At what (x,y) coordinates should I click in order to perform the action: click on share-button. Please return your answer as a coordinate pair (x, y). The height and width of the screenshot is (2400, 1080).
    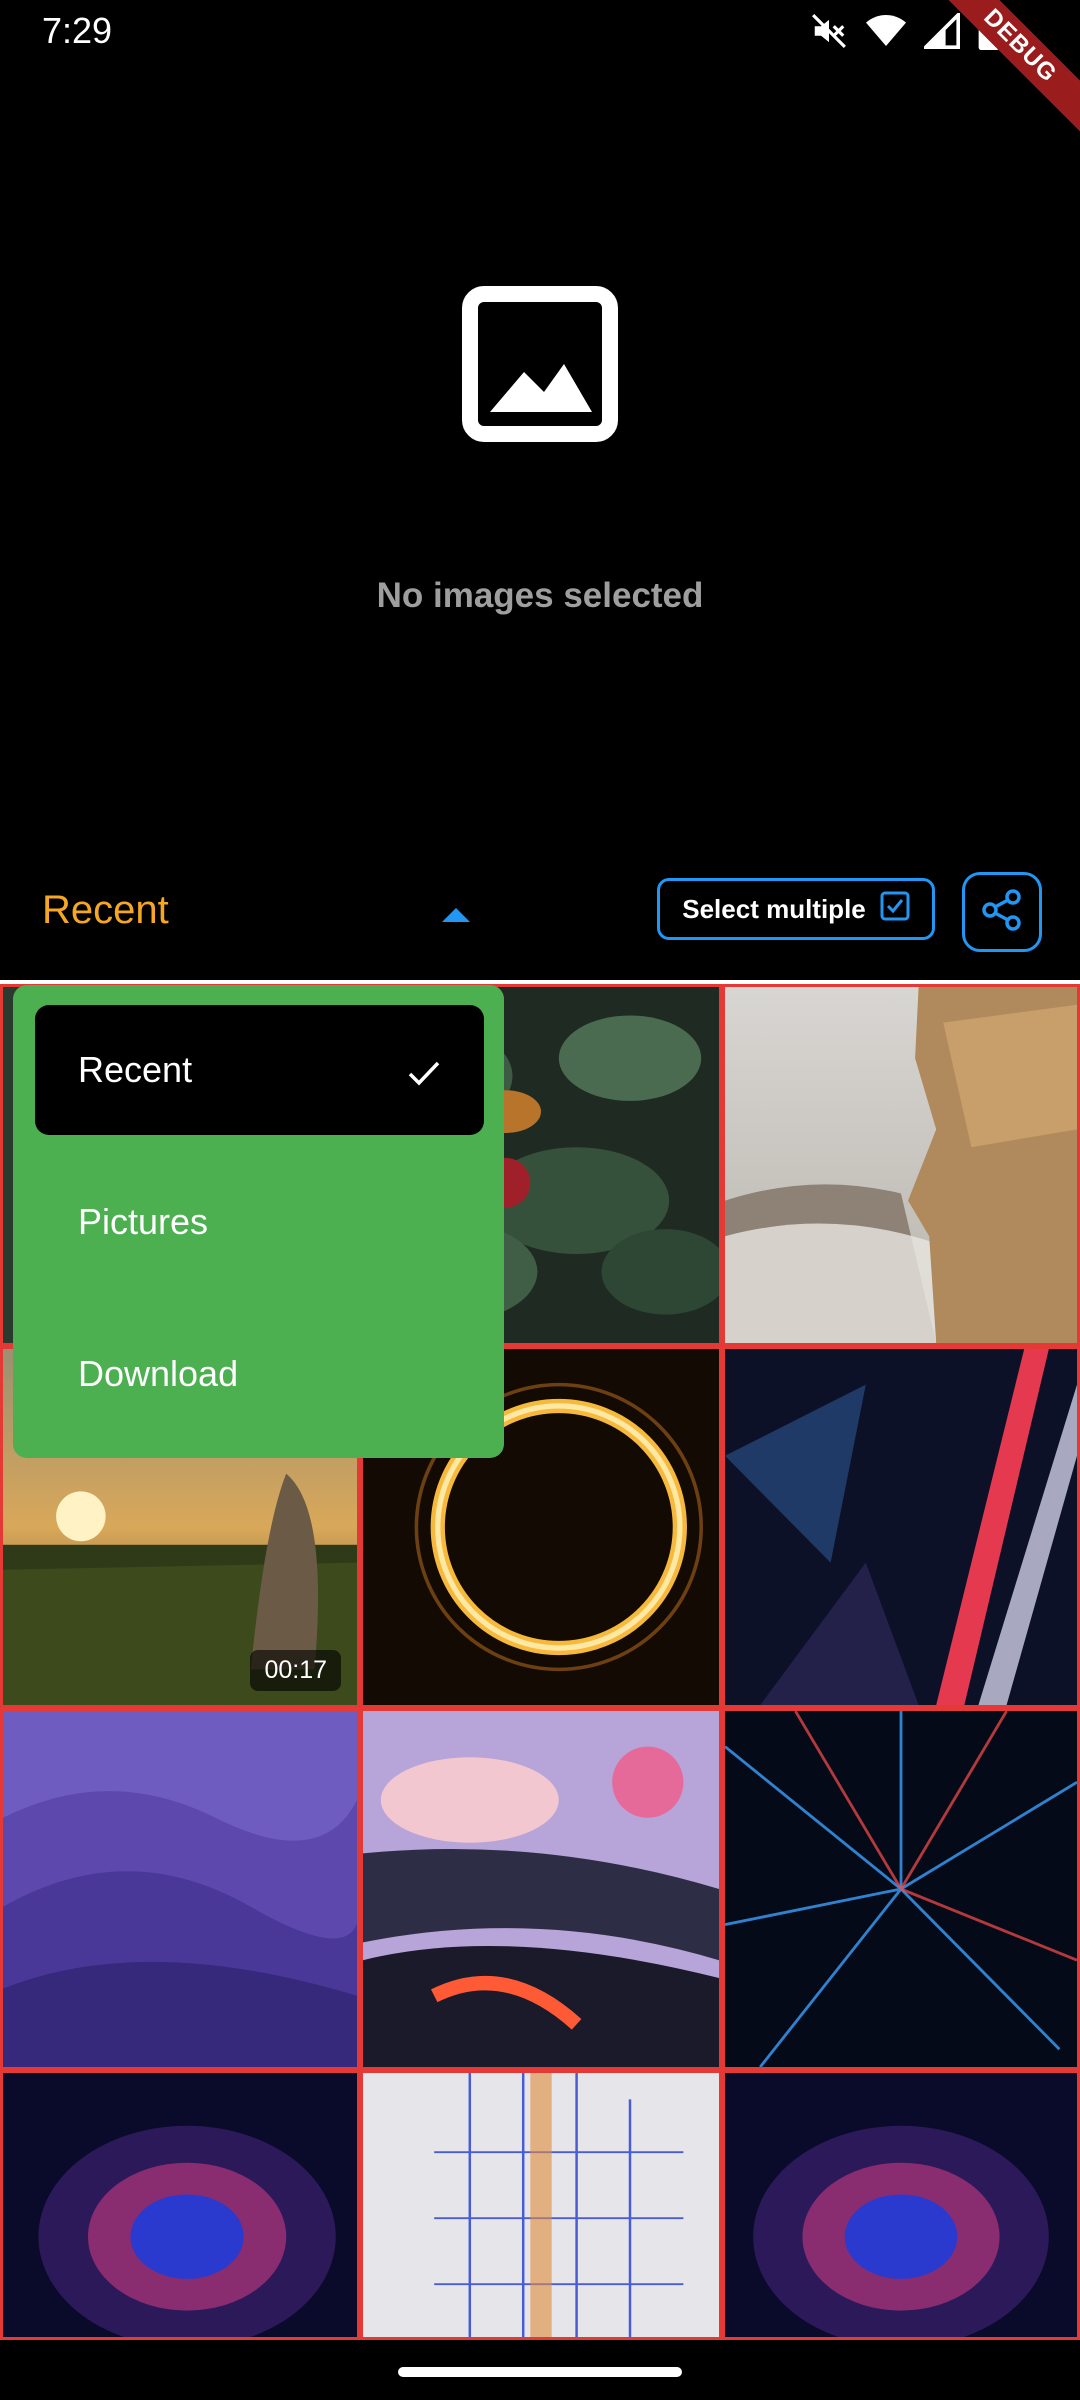
    Looking at the image, I should click on (1002, 912).